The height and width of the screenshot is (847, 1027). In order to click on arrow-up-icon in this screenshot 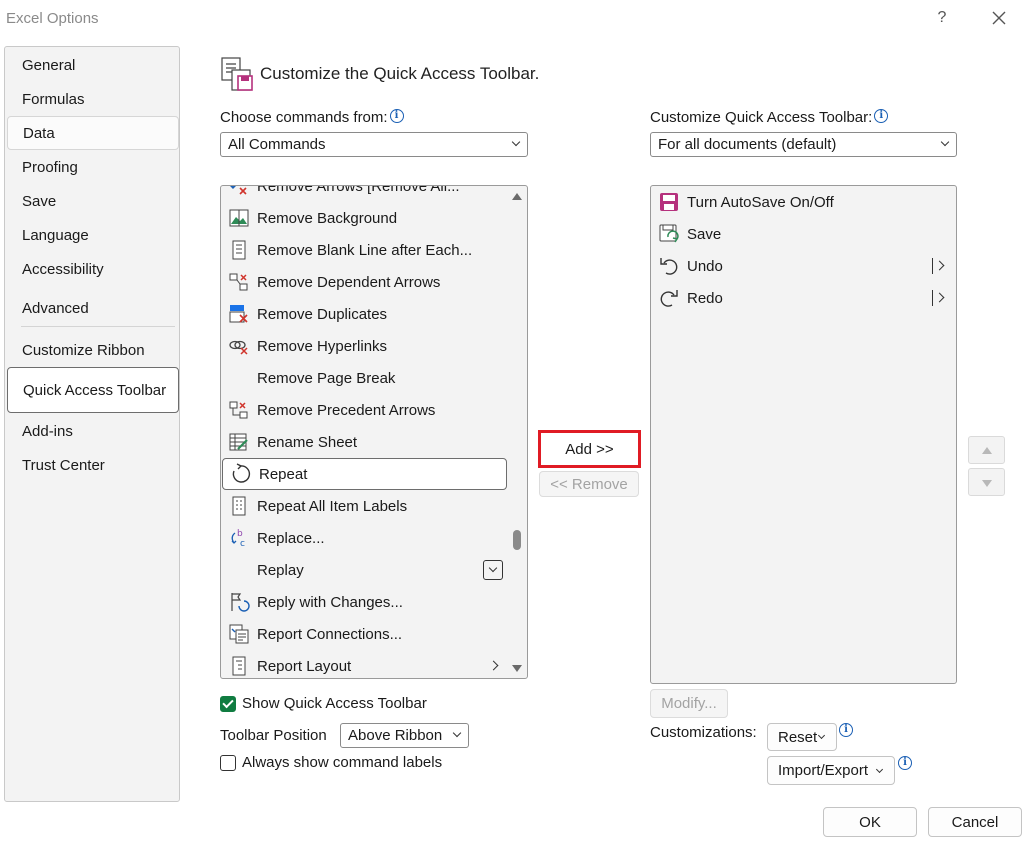, I will do `click(987, 450)`.